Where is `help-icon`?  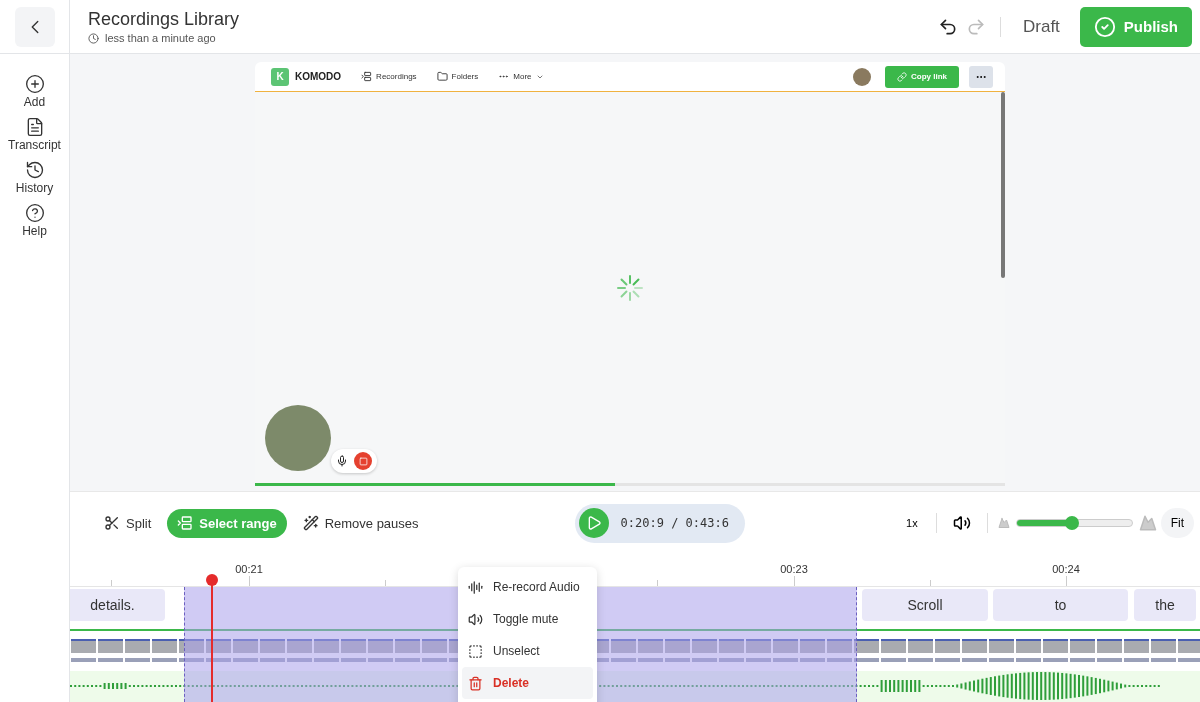 help-icon is located at coordinates (34, 213).